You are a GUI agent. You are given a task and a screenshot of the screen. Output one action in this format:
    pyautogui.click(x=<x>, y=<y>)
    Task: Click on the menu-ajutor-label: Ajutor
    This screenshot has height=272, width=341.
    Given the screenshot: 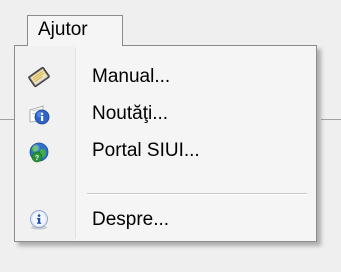 What is the action you would take?
    pyautogui.click(x=63, y=29)
    